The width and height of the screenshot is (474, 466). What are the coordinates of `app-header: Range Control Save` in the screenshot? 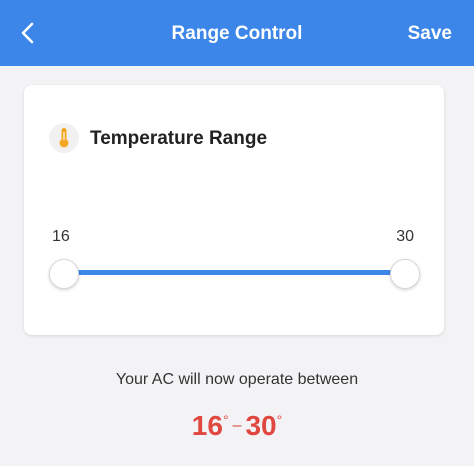 It's located at (237, 33).